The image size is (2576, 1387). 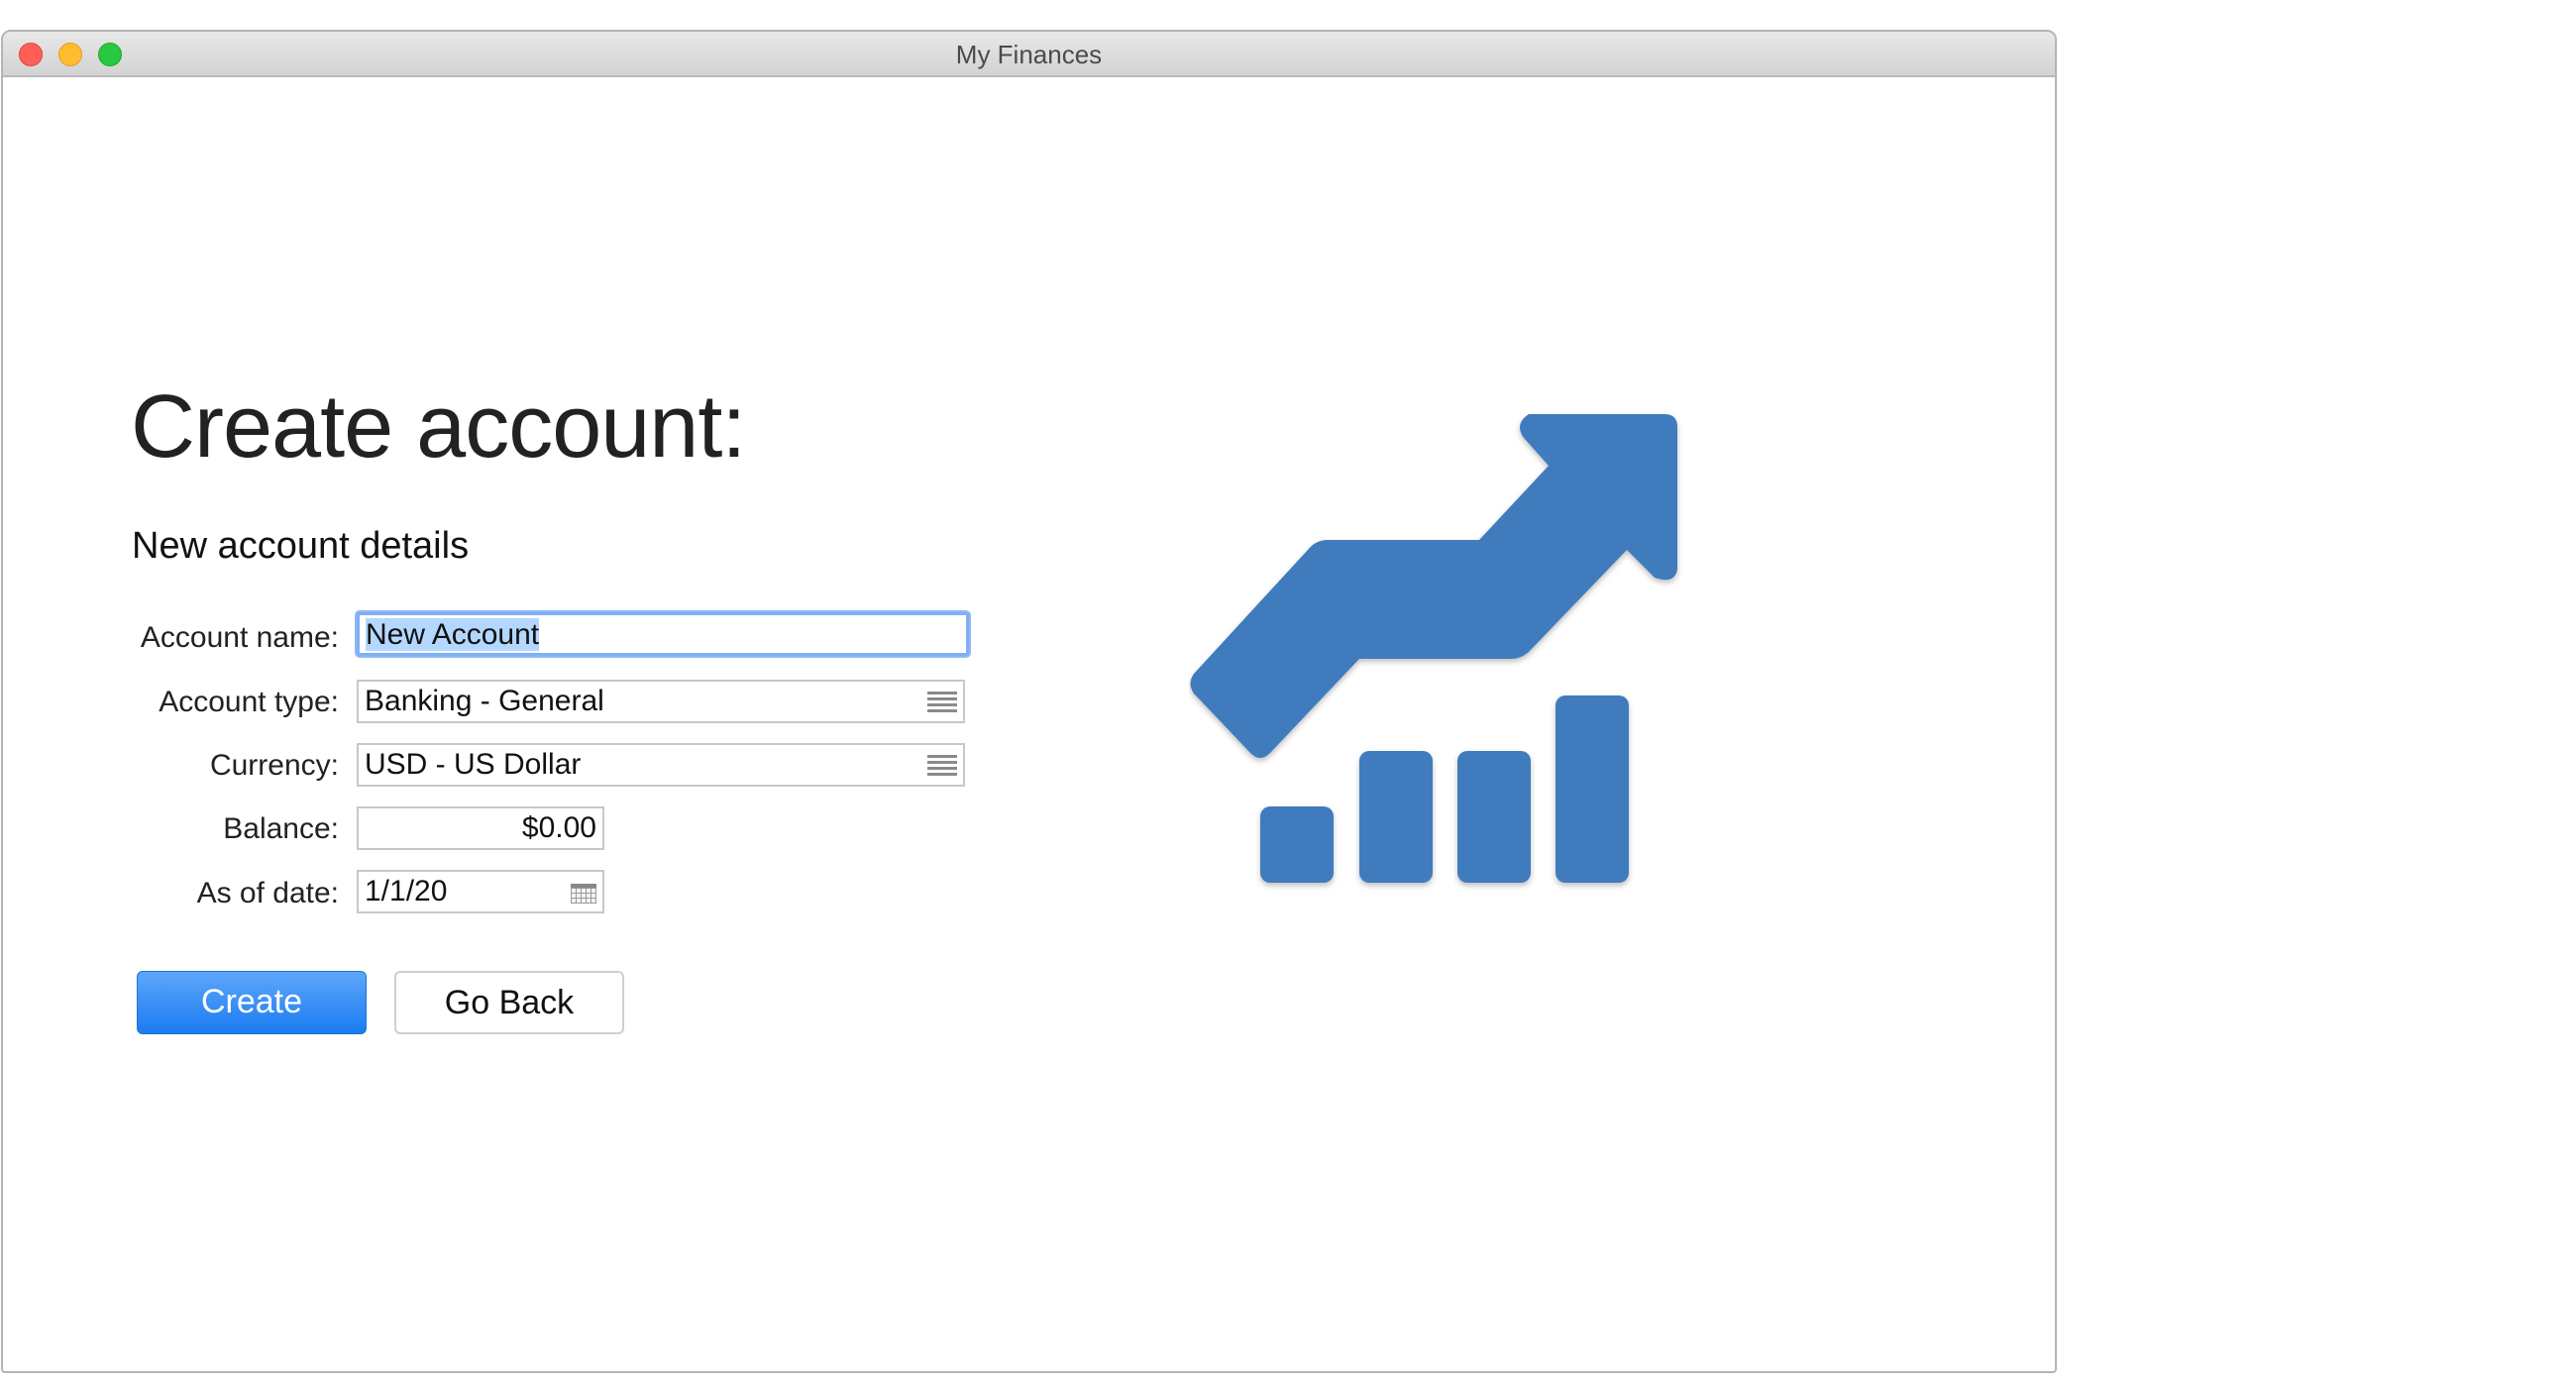 I want to click on go-back-button: Go Back, so click(x=509, y=1002).